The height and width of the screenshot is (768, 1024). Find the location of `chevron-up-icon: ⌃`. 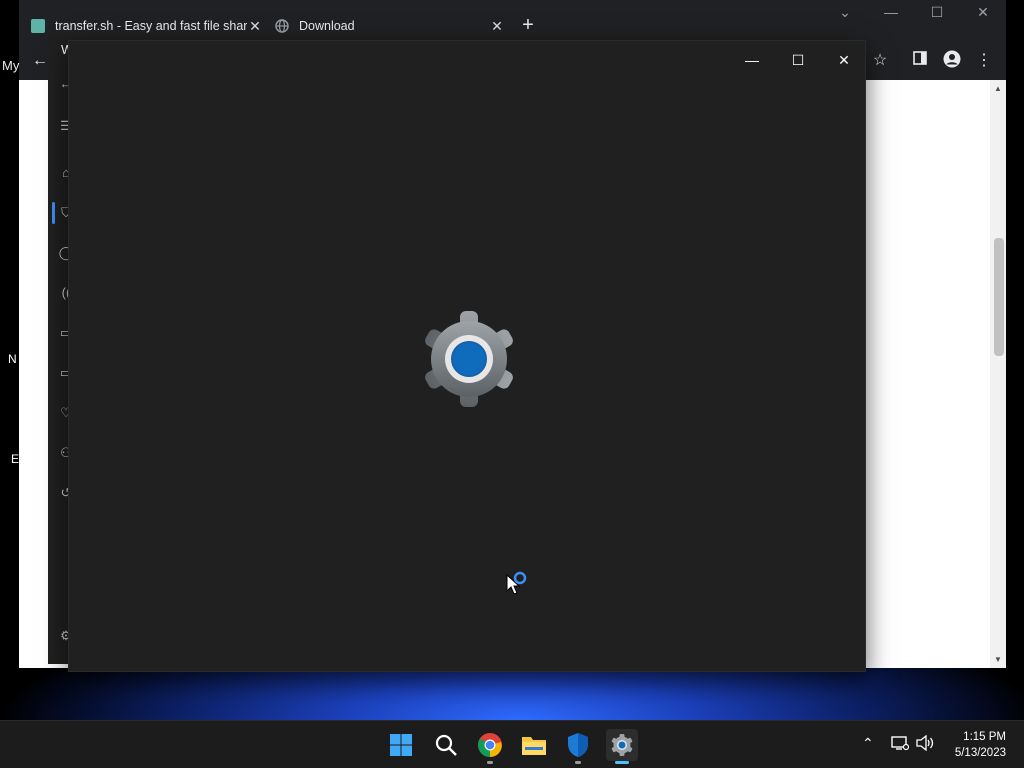

chevron-up-icon: ⌃ is located at coordinates (868, 743).